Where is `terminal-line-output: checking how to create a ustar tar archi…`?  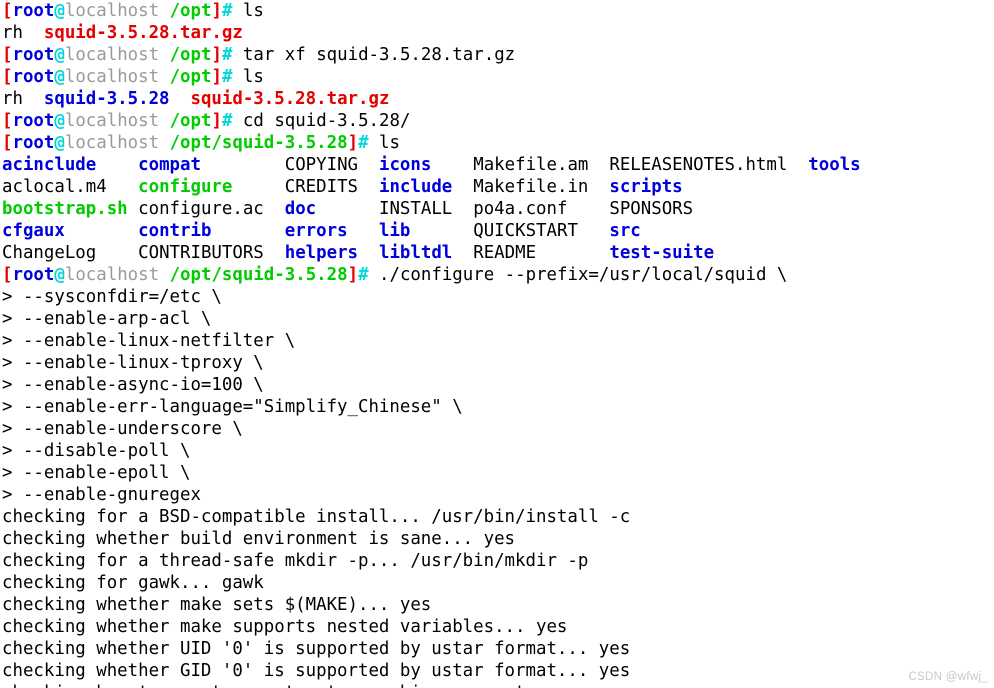
terminal-line-output: checking how to create a ustar tar archi… is located at coordinates (497, 685).